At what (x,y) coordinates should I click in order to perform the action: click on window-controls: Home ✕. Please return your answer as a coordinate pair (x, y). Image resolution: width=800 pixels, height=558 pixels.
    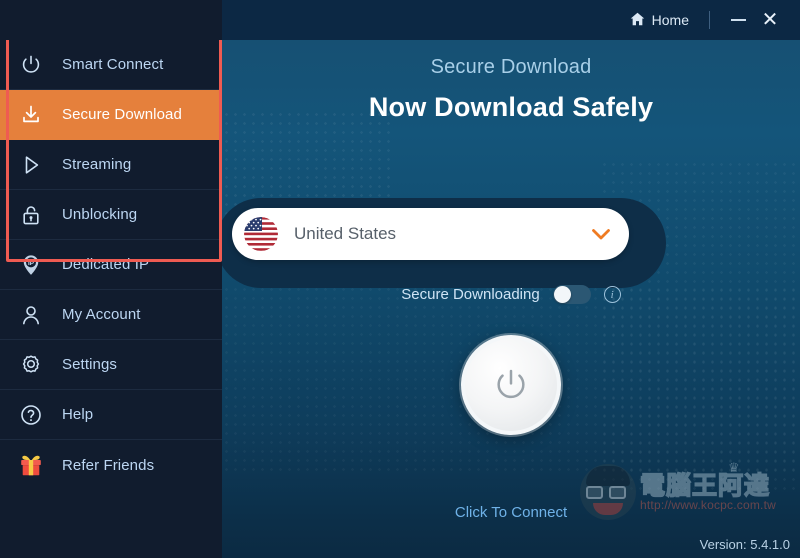
    Looking at the image, I should click on (704, 20).